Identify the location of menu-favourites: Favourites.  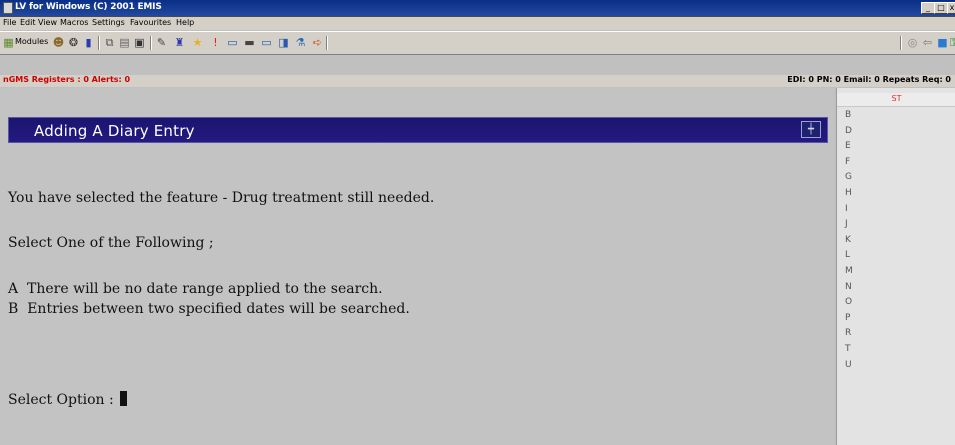
(150, 22).